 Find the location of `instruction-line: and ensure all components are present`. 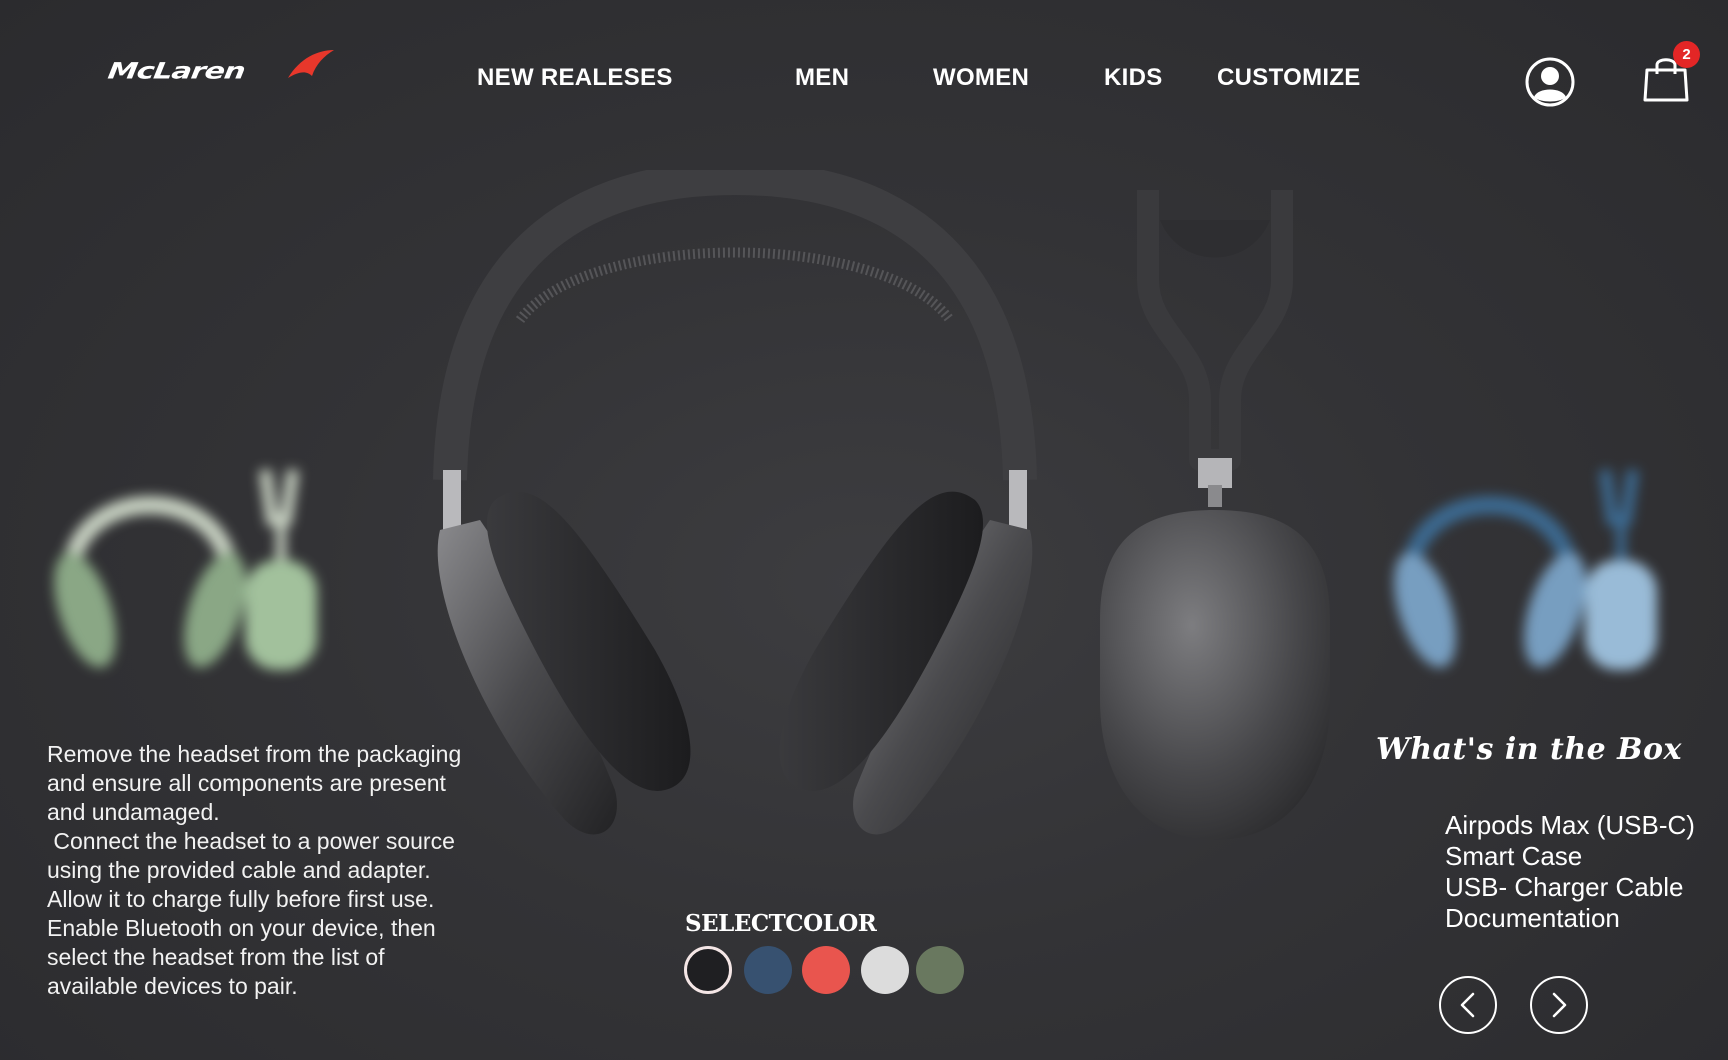

instruction-line: and ensure all components are present is located at coordinates (246, 783).